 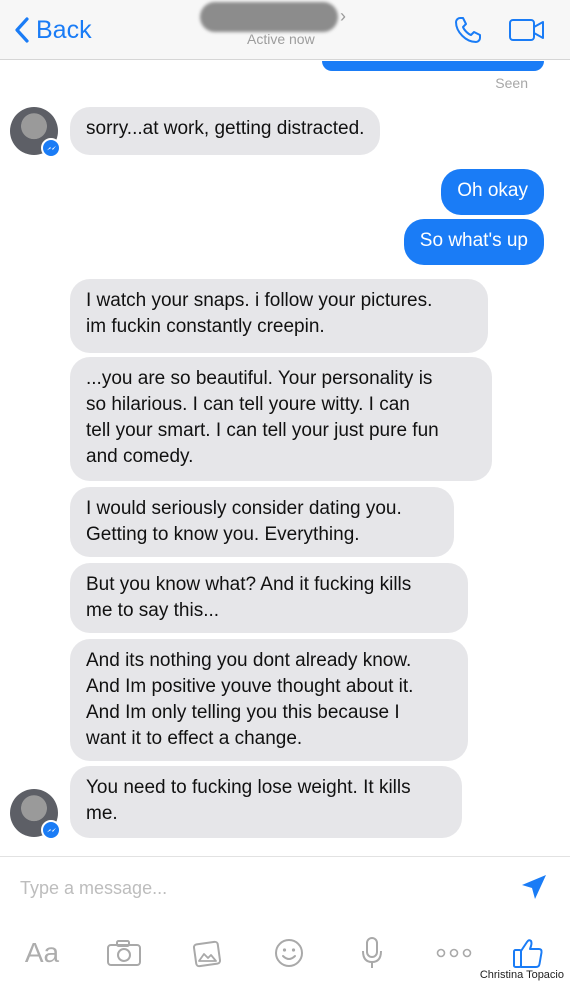 I want to click on message-text: Oh okay, so click(x=492, y=190).